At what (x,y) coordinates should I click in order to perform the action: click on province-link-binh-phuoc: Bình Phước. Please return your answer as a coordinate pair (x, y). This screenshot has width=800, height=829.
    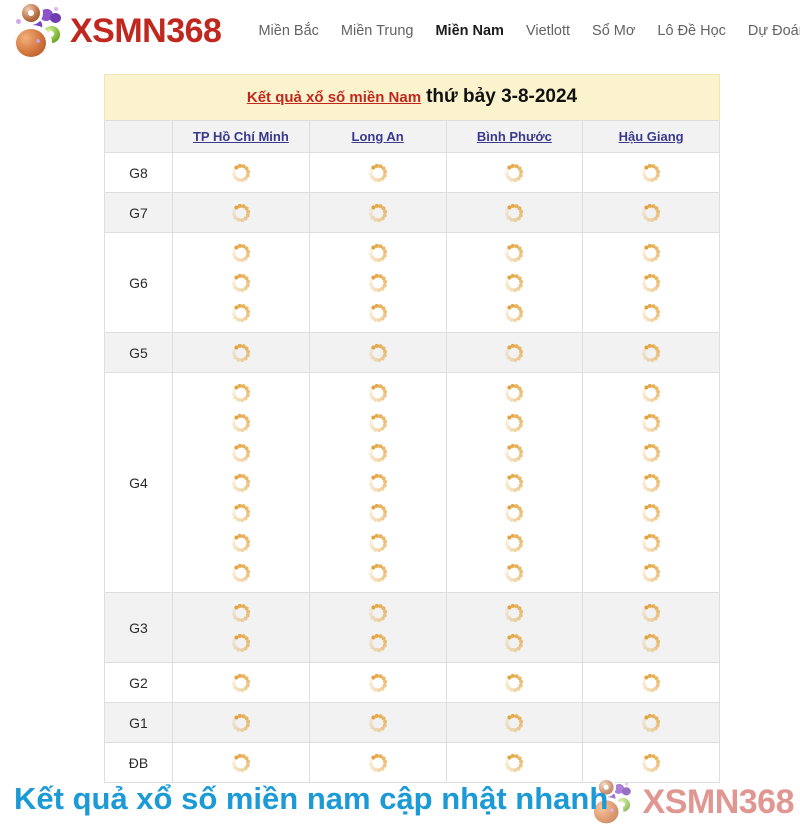
    Looking at the image, I should click on (514, 136).